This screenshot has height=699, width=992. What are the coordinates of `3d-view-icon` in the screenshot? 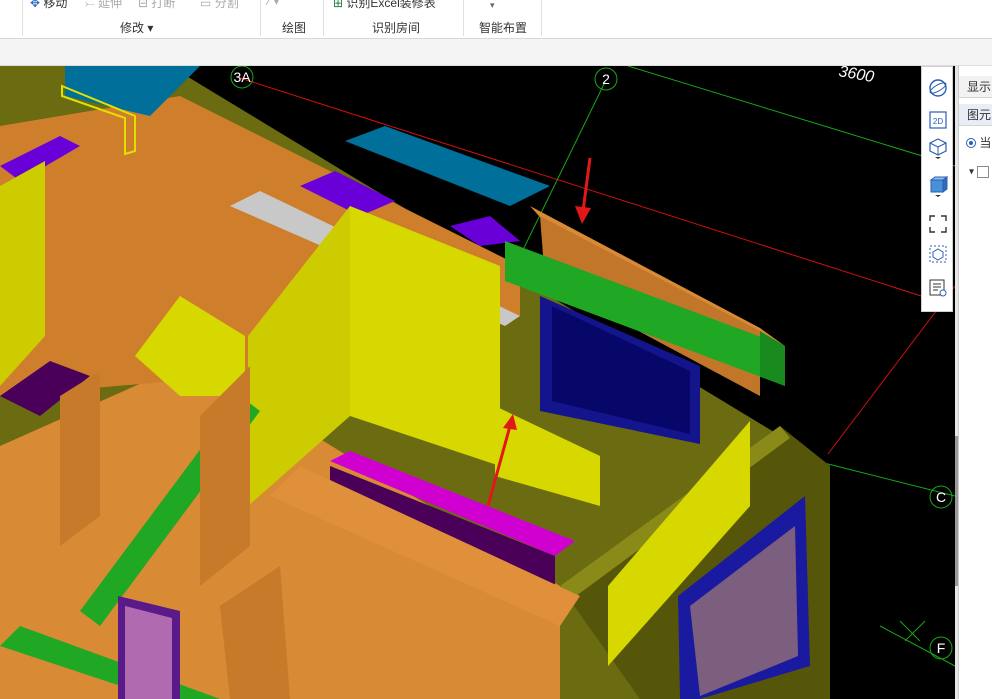 It's located at (938, 148).